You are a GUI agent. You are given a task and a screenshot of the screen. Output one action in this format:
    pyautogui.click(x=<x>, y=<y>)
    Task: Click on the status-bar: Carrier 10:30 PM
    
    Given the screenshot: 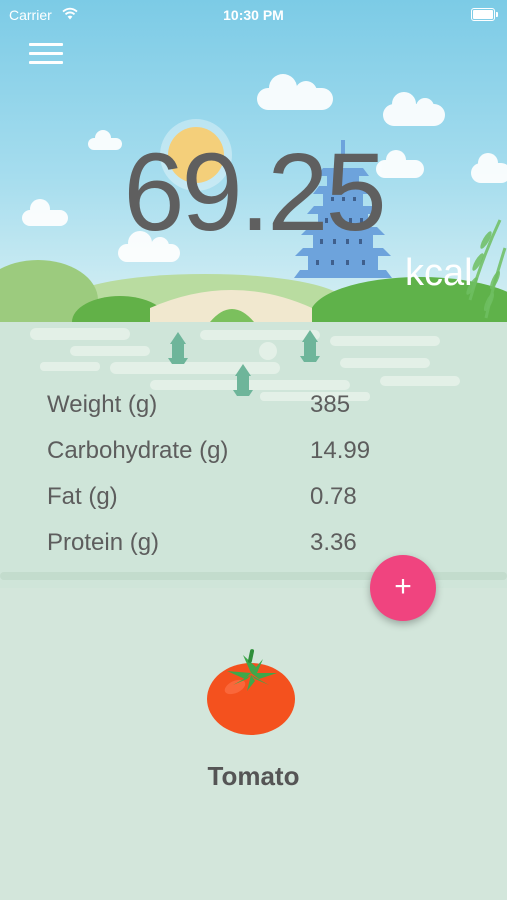 What is the action you would take?
    pyautogui.click(x=253, y=15)
    